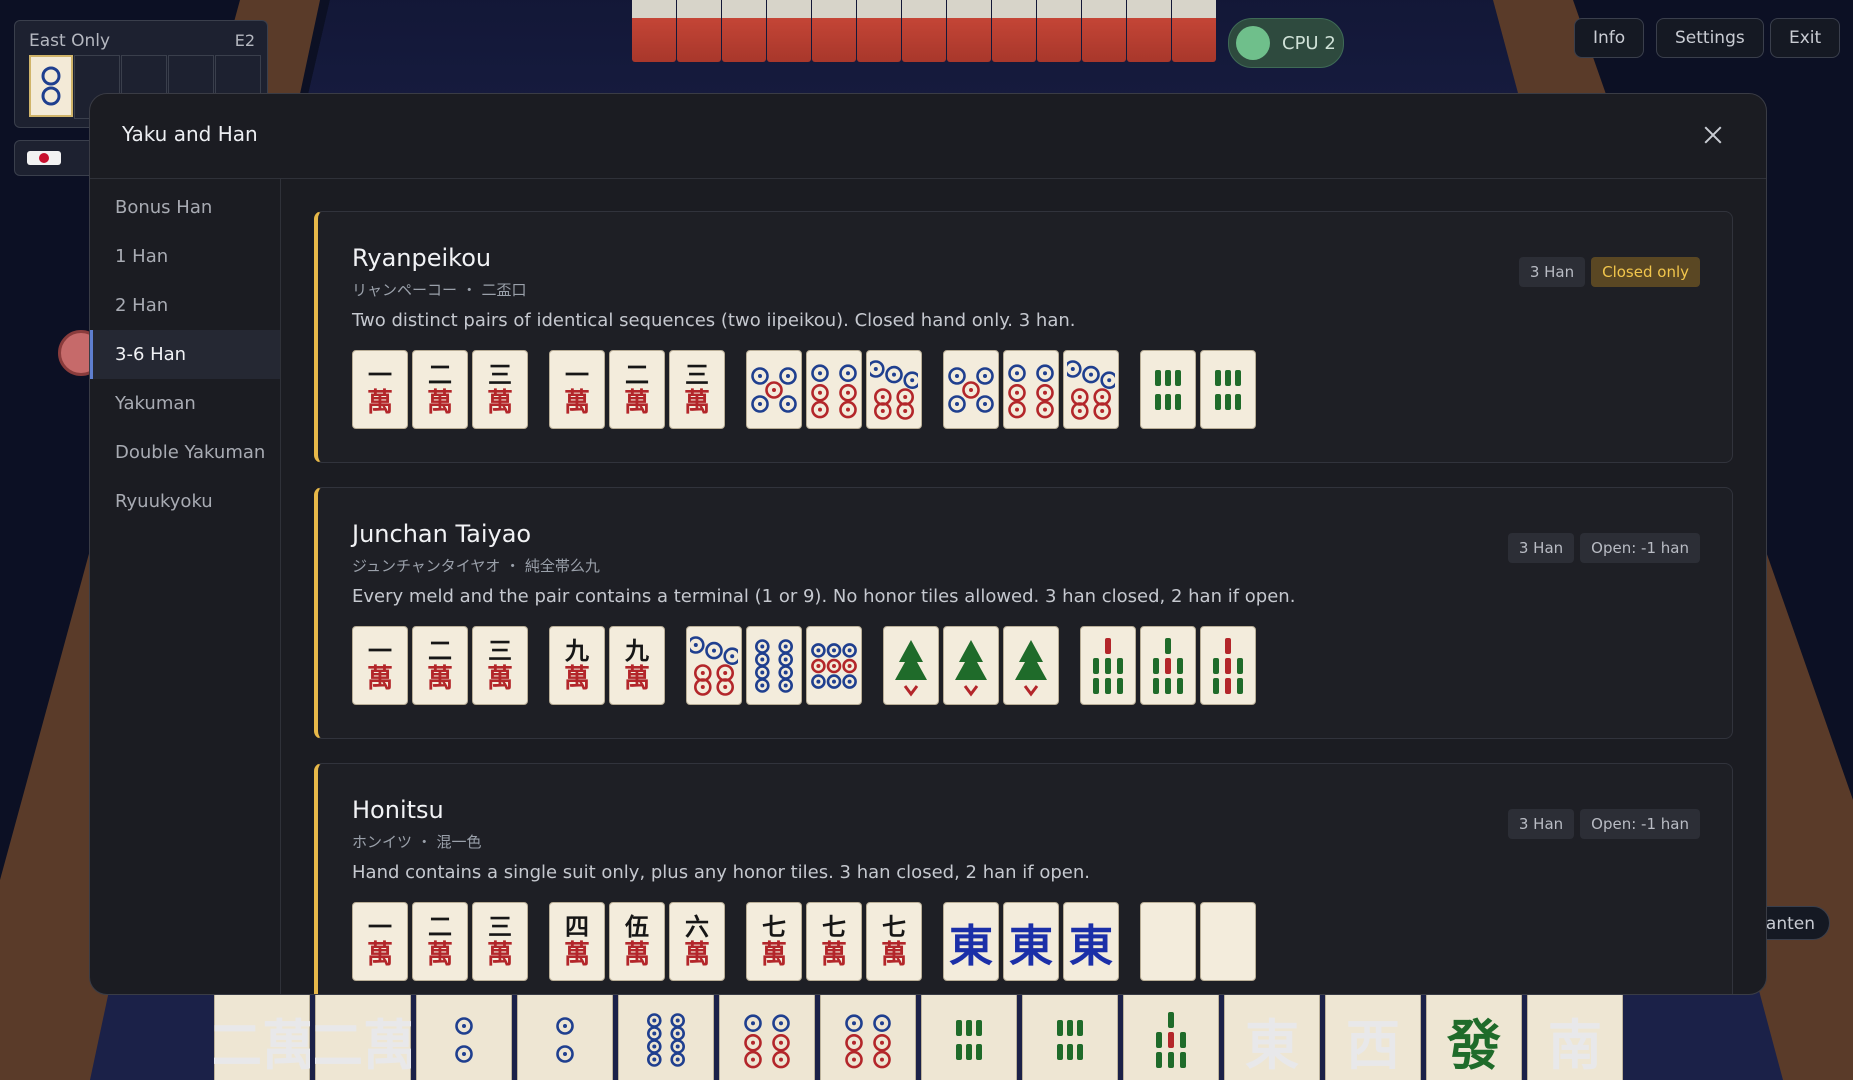 The image size is (1853, 1080). Describe the element at coordinates (422, 258) in the screenshot. I see `yaku-name: Ryanpeikou` at that location.